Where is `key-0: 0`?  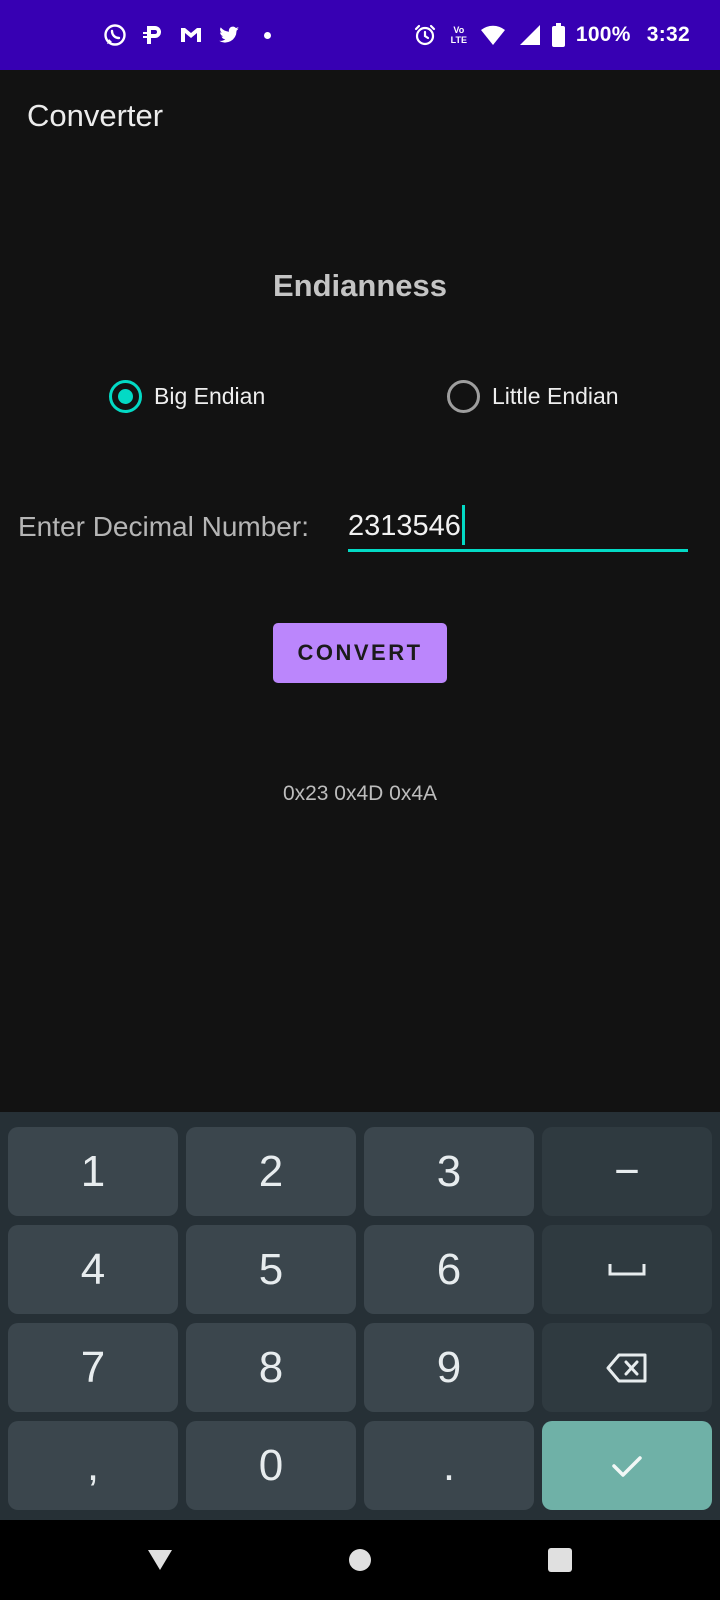
key-0: 0 is located at coordinates (271, 1465).